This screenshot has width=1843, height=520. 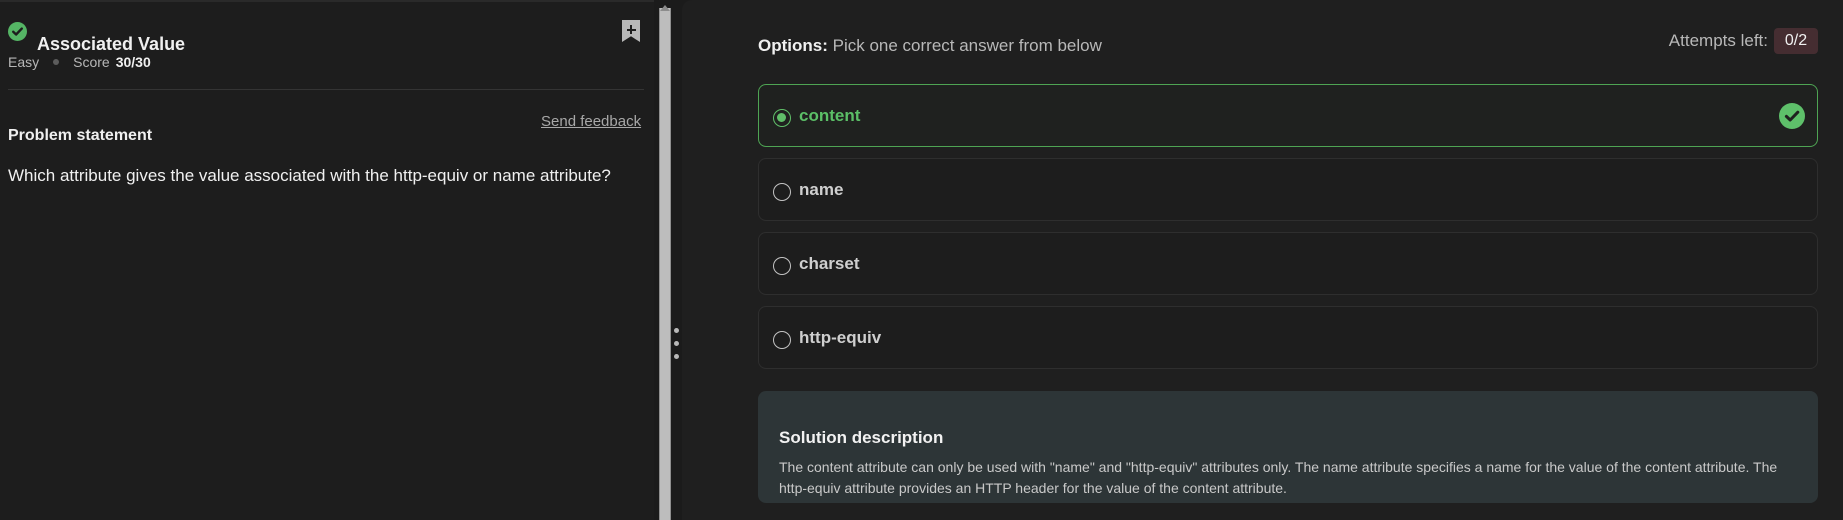 What do you see at coordinates (1792, 116) in the screenshot?
I see `correct-check-icon` at bounding box center [1792, 116].